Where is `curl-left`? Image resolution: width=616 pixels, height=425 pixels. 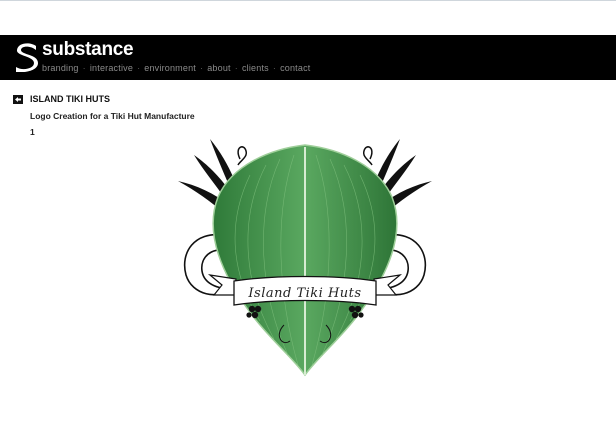
curl-left is located at coordinates (242, 156).